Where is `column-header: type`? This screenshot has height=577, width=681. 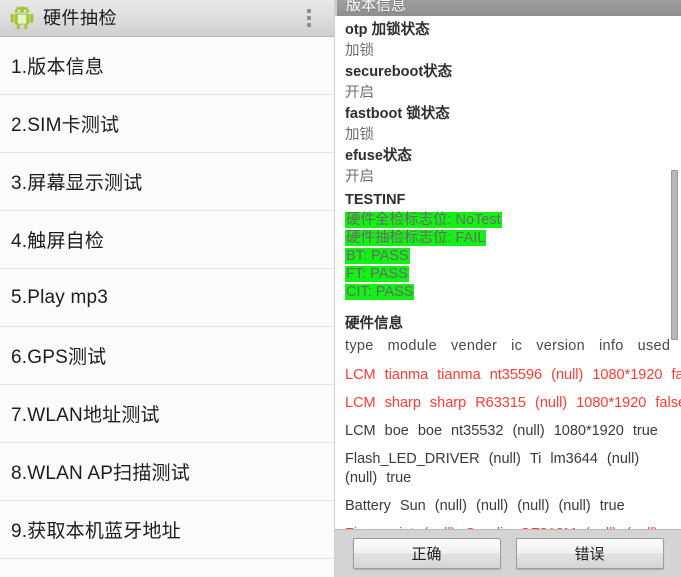
column-header: type is located at coordinates (359, 346).